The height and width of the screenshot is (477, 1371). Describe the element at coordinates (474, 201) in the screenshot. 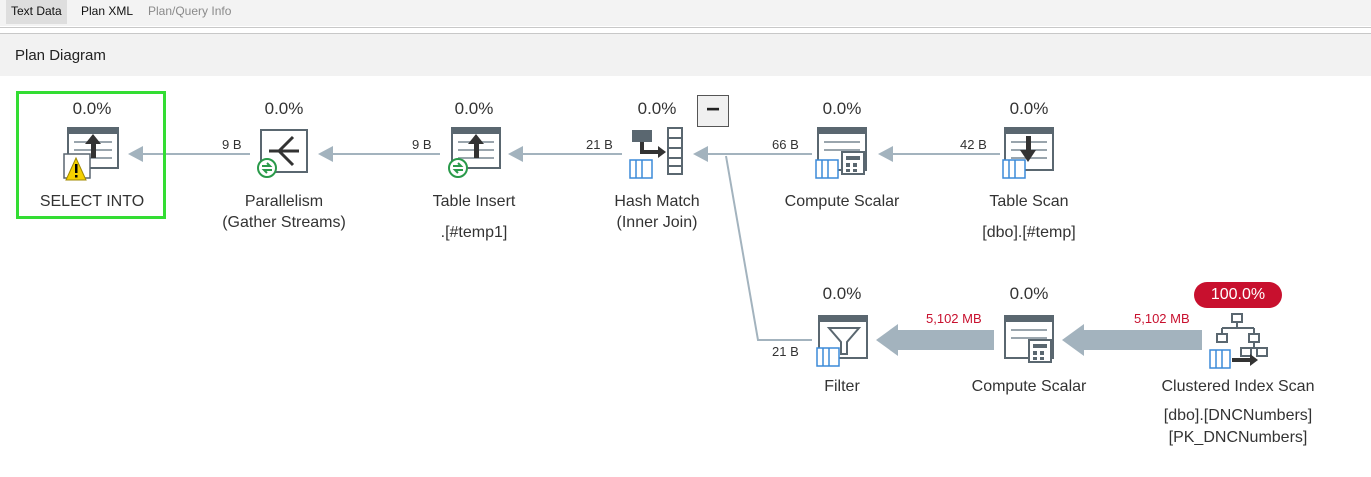

I see `node-name: Table Insert` at that location.